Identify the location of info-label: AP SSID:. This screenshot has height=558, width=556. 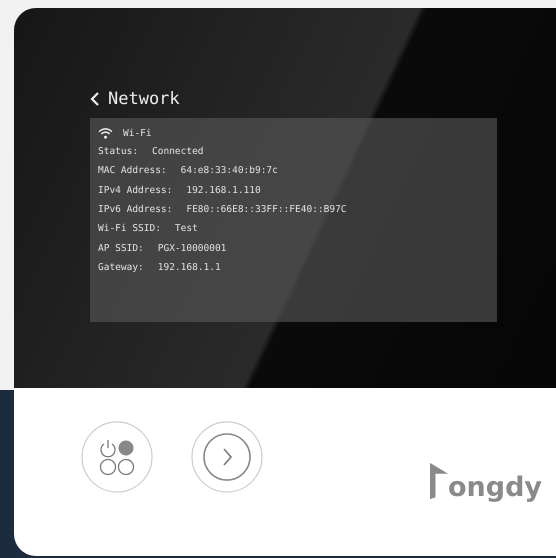
(121, 248).